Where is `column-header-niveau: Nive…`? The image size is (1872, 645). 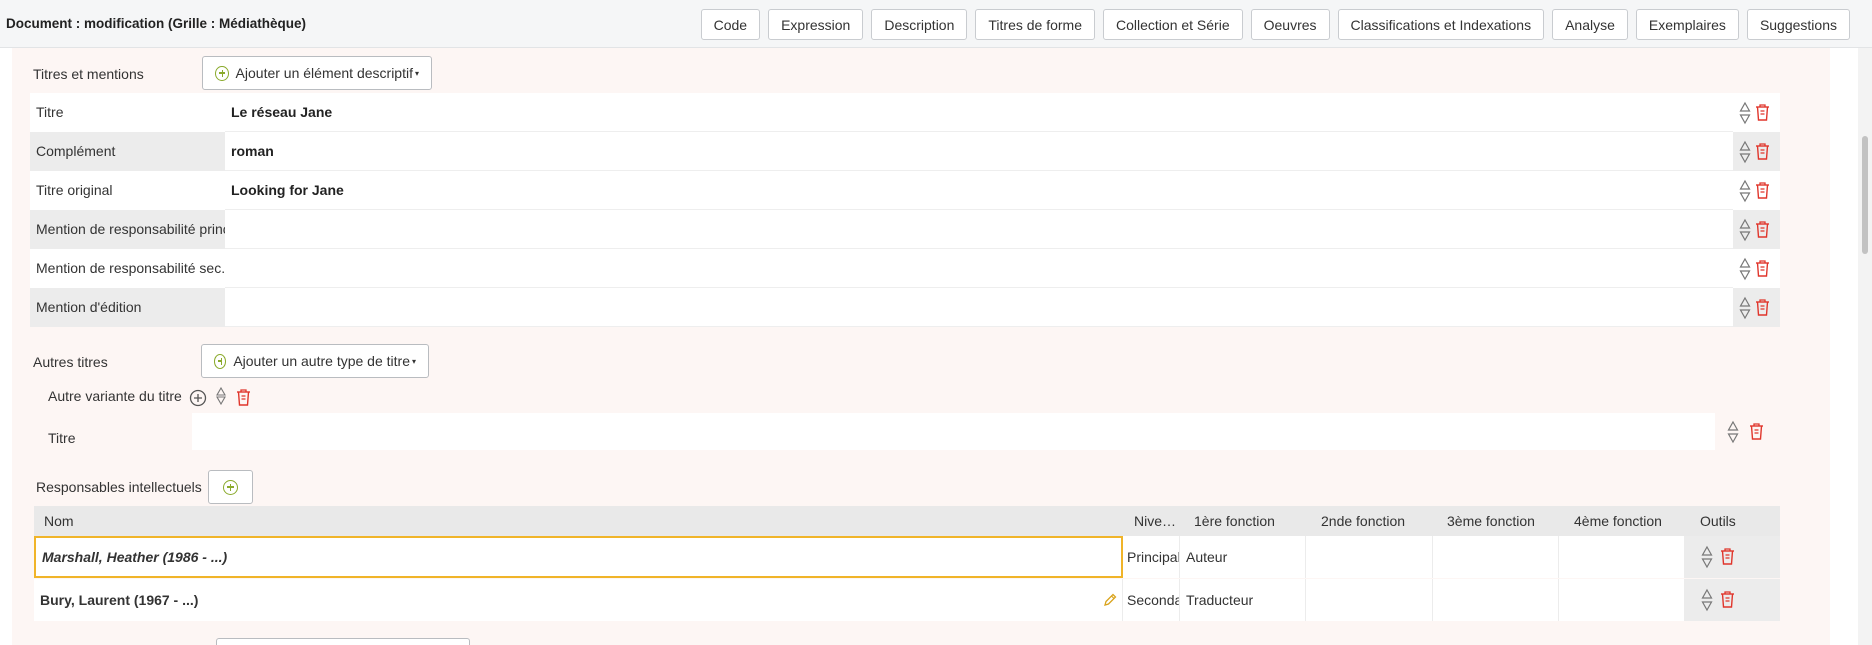 column-header-niveau: Nive… is located at coordinates (1156, 521).